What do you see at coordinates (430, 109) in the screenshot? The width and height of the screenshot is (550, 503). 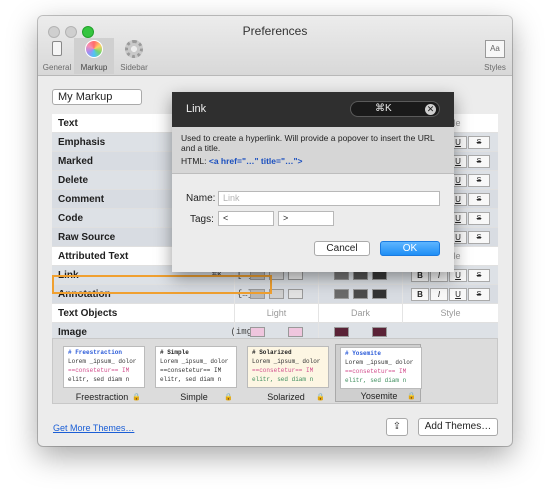 I see `clear-shortcut-icon: ✕` at bounding box center [430, 109].